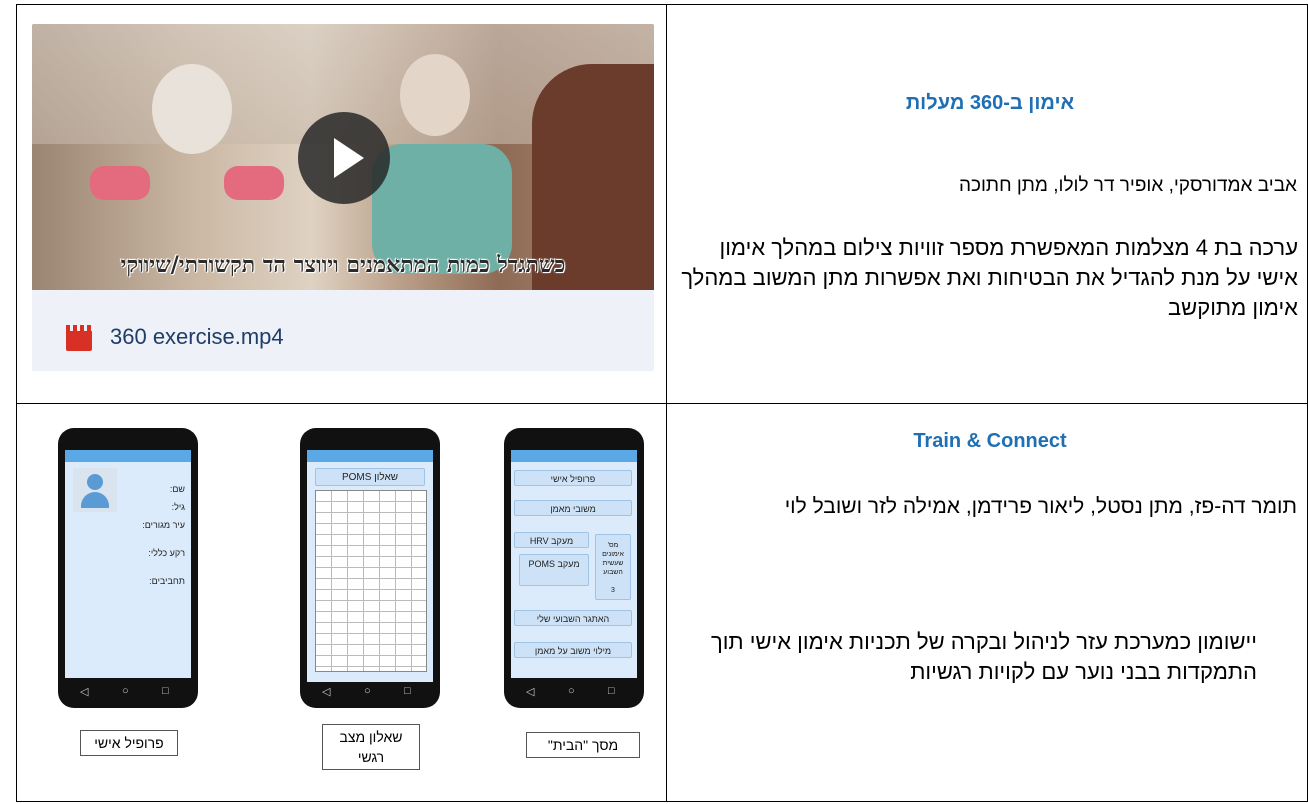 This screenshot has height=804, width=1308. Describe the element at coordinates (197, 337) in the screenshot. I see `video-filename: 360 exercise.mp4` at that location.